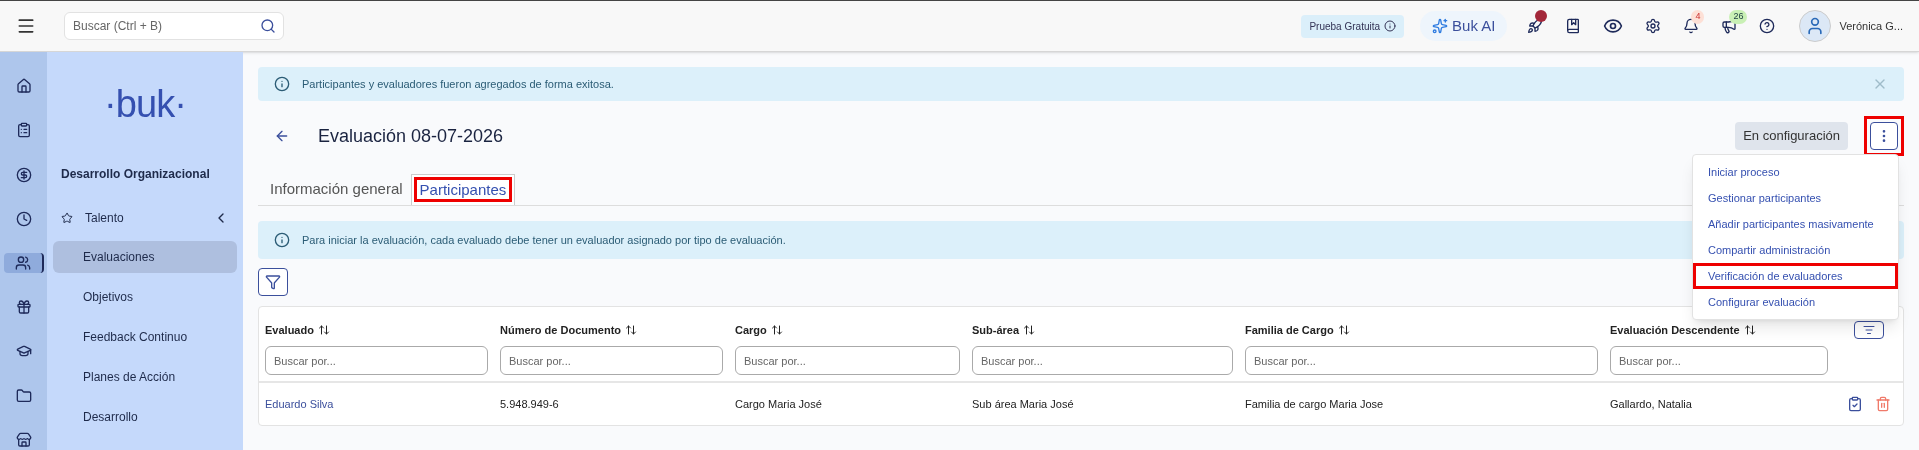 The image size is (1919, 450). Describe the element at coordinates (530, 404) in the screenshot. I see `table-cell-text: 5.948.949-6` at that location.